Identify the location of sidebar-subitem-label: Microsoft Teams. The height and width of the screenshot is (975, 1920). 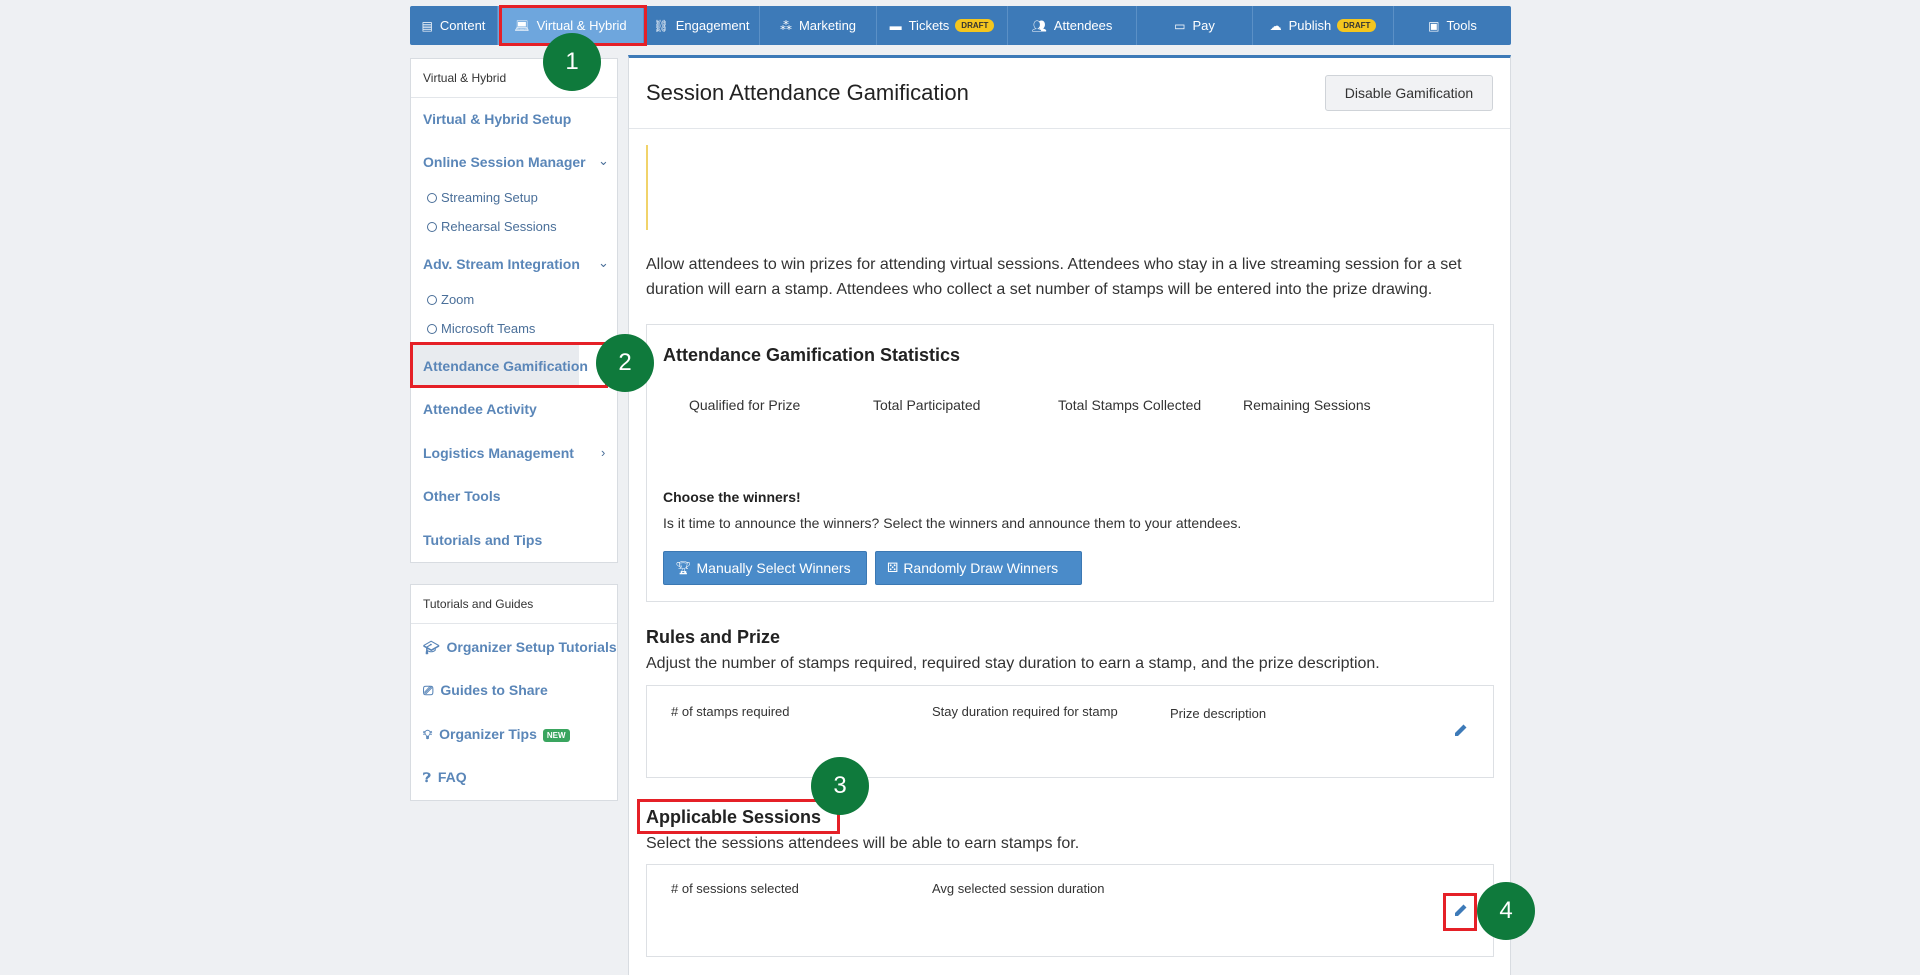
(488, 328).